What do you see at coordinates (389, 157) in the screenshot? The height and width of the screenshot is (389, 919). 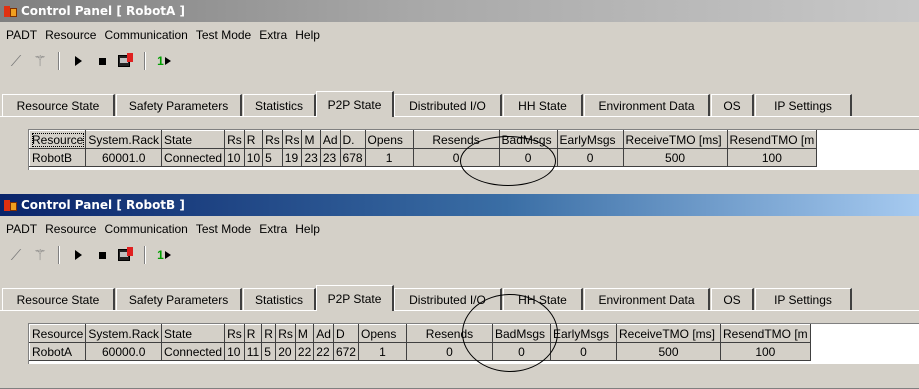 I see `table-cell: 1` at bounding box center [389, 157].